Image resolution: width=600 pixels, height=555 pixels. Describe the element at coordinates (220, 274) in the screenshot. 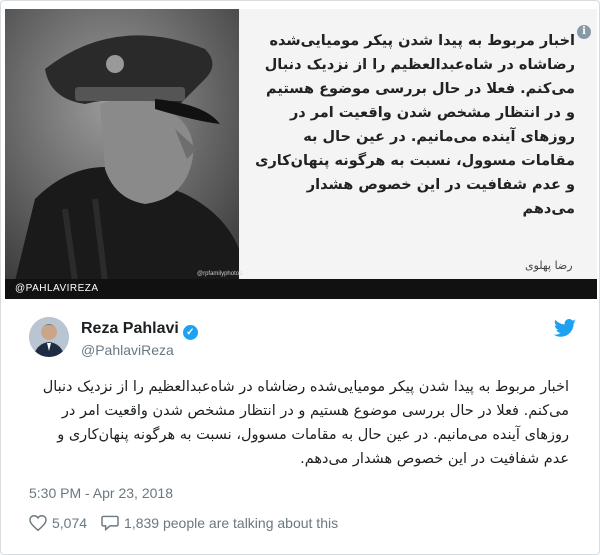

I see `photo-credit: @rpfamilyphotos` at that location.